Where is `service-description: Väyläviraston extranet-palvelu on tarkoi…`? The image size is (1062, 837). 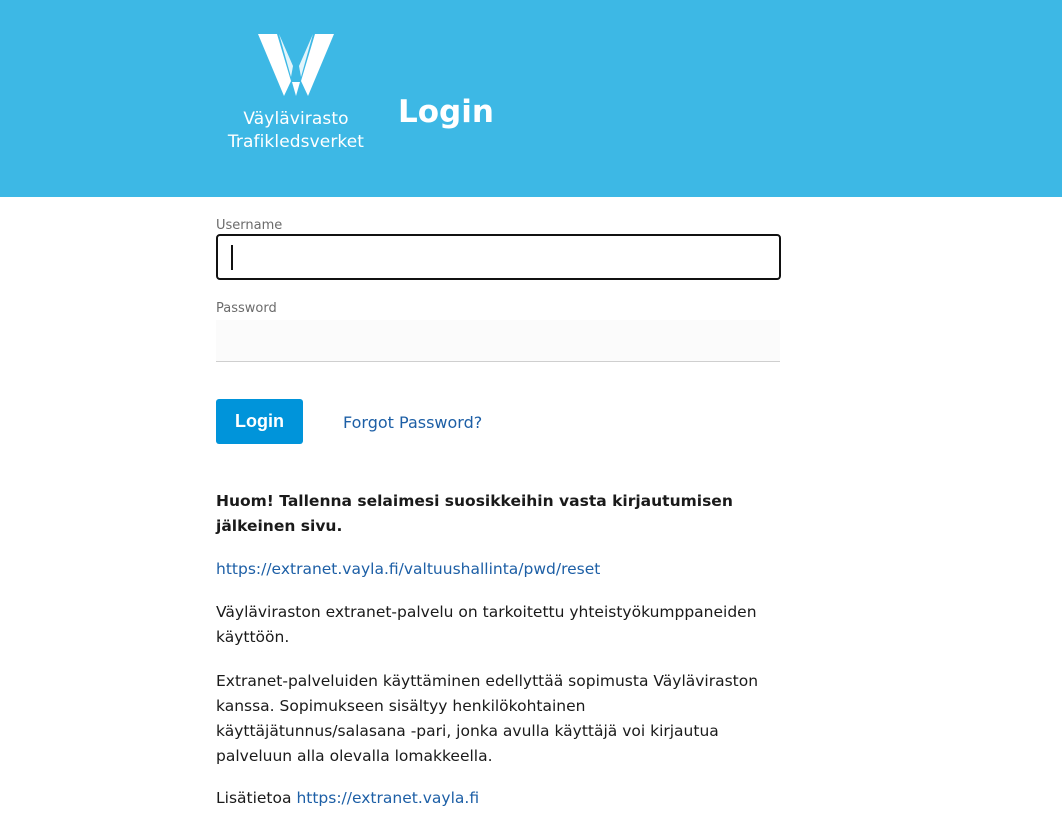 service-description: Väyläviraston extranet-palvelu on tarkoi… is located at coordinates (486, 624).